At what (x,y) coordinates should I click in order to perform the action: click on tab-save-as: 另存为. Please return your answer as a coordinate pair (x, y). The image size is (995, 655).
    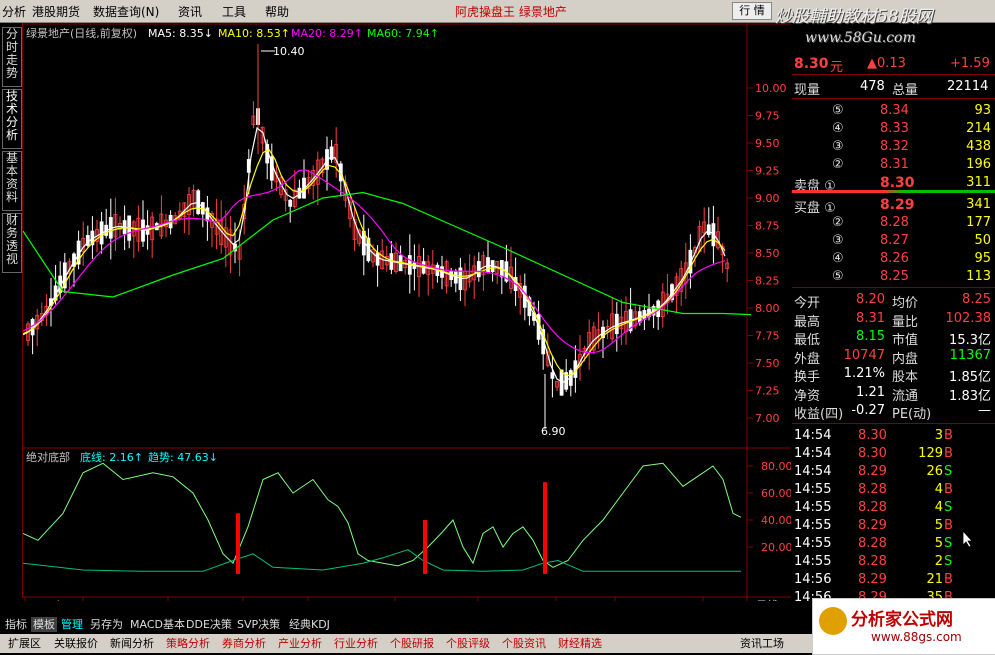
    Looking at the image, I should click on (106, 624).